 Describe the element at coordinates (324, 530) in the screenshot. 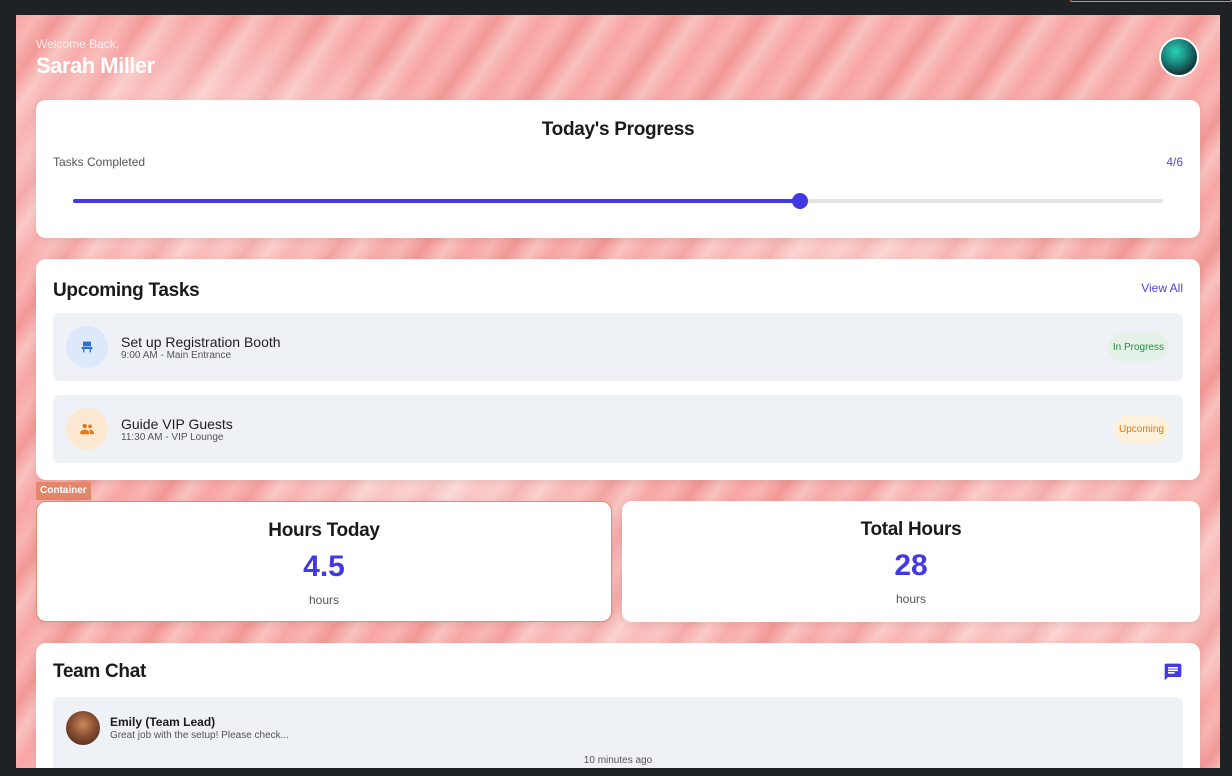

I see `stat-title: Hours Today` at that location.